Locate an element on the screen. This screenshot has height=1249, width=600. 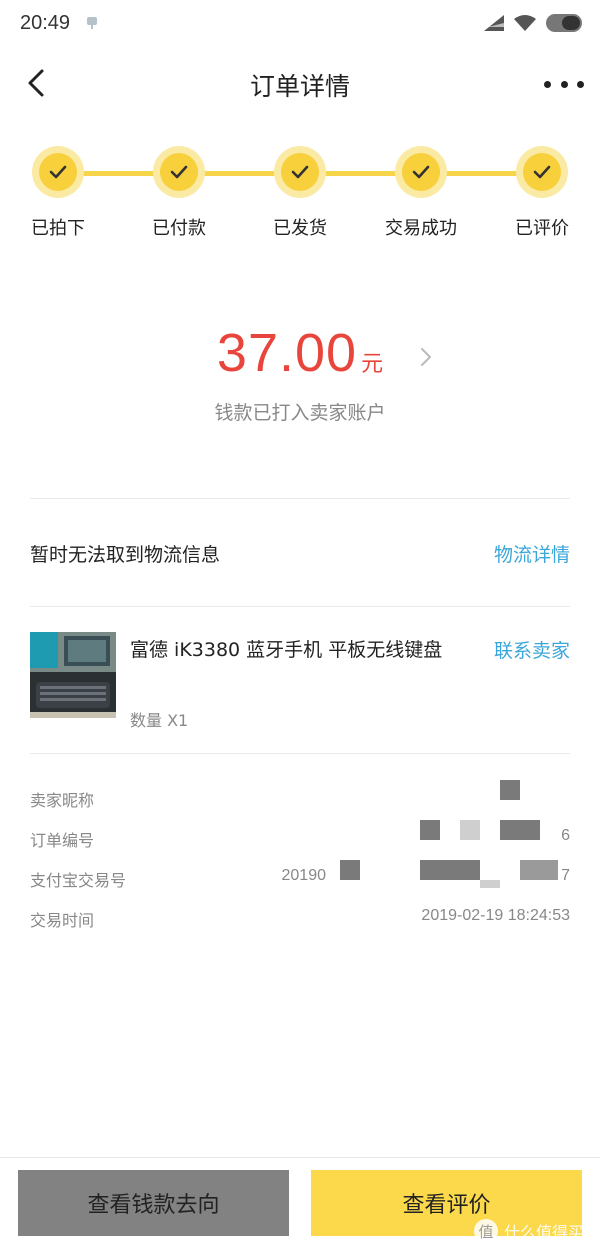
notification-icon is located at coordinates (92, 23).